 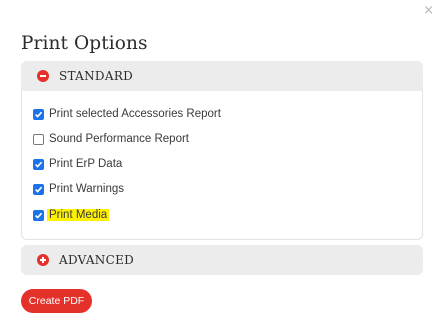 I want to click on option-accessories-report: Print selected Accessories Report, so click(x=127, y=114).